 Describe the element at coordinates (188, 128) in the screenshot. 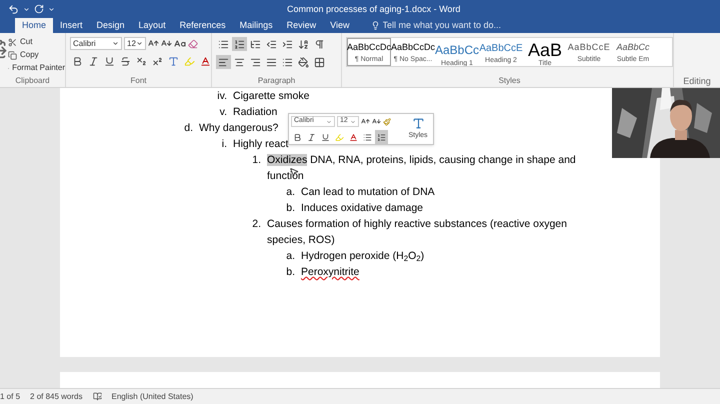

I see `list-marker: d.` at that location.